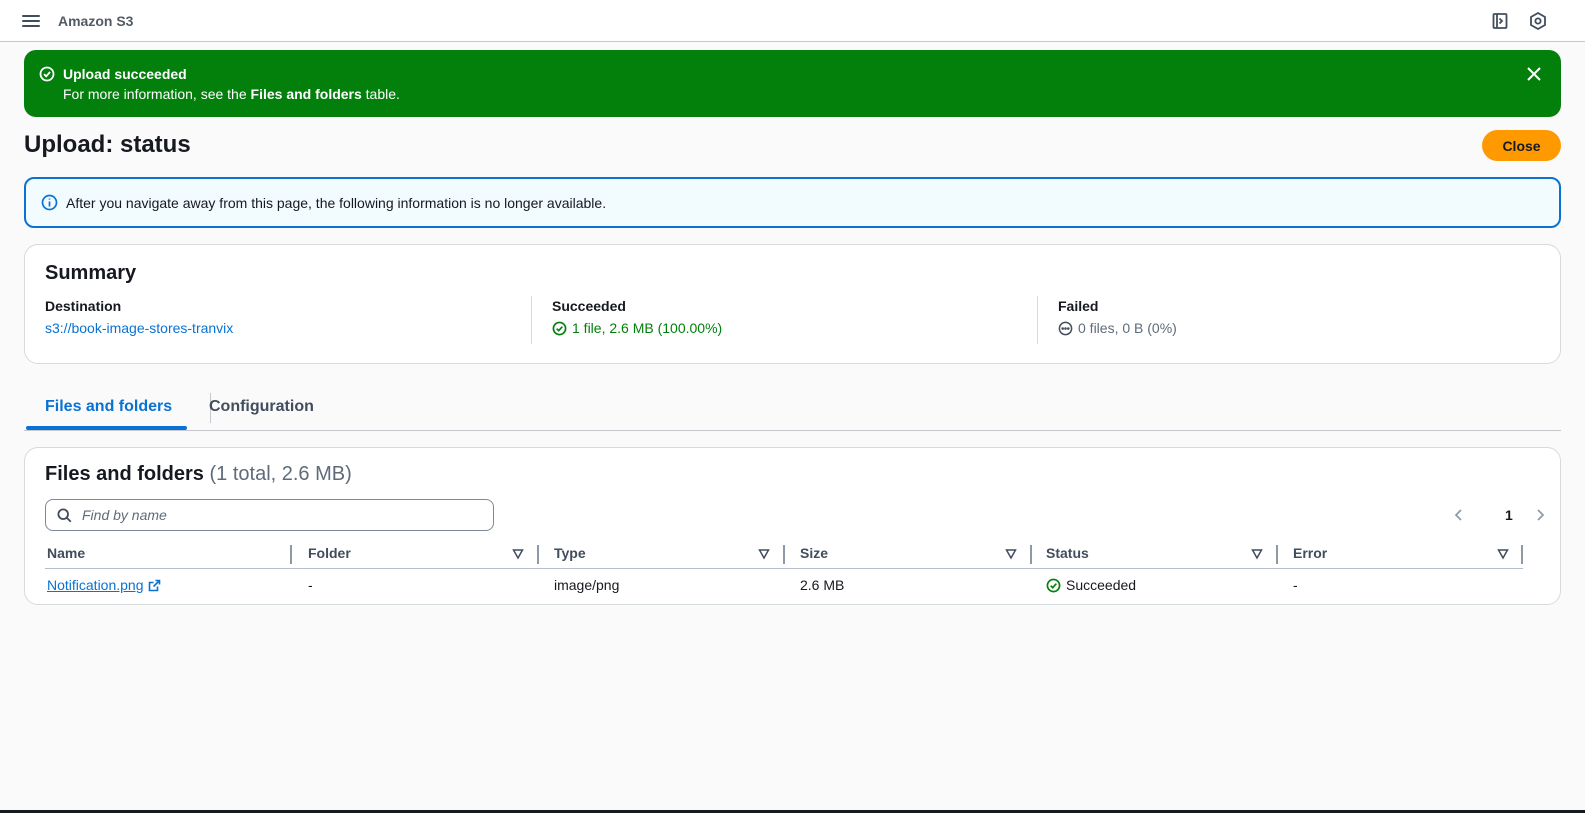 This screenshot has height=813, width=1585. Describe the element at coordinates (570, 556) in the screenshot. I see `column-header-type: Type` at that location.